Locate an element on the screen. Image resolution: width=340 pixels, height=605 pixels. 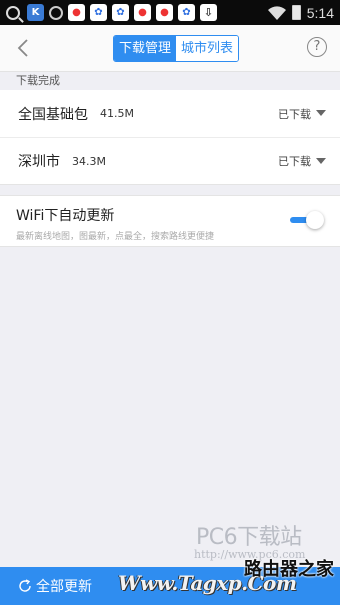
status-bar: K ● ✿ ✿ ● ● ✿ ⇩ 5:14 is located at coordinates (170, 12).